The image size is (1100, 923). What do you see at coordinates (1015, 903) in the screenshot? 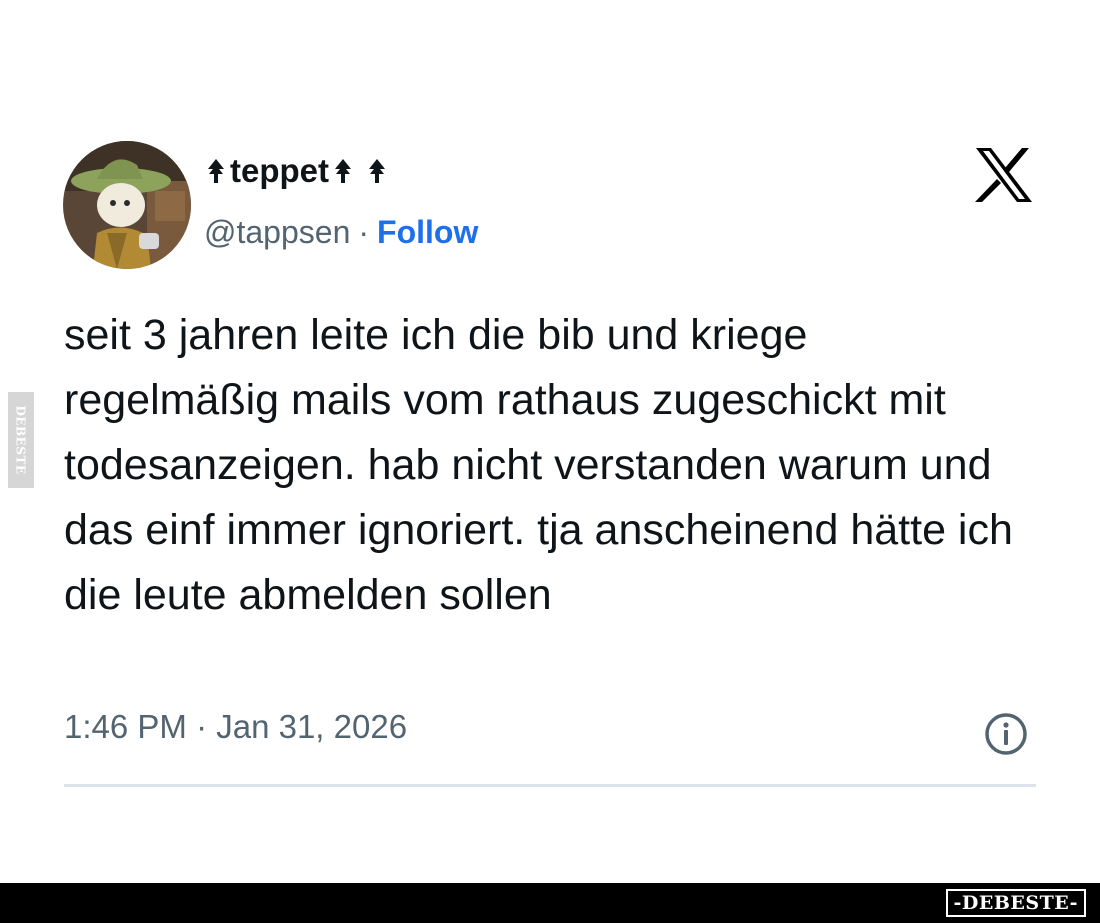
I see `brand-watermark: -DEBESTE-` at bounding box center [1015, 903].